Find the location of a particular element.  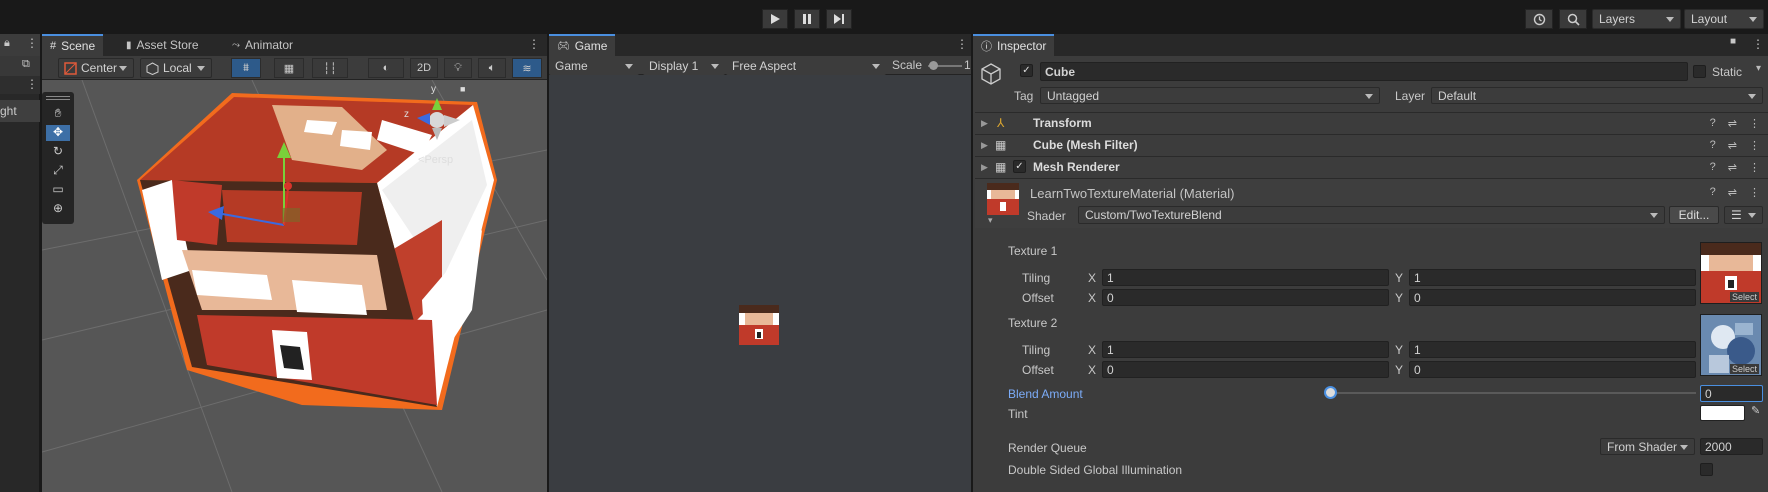

texture2-tiling-y: 1 is located at coordinates (1552, 349).